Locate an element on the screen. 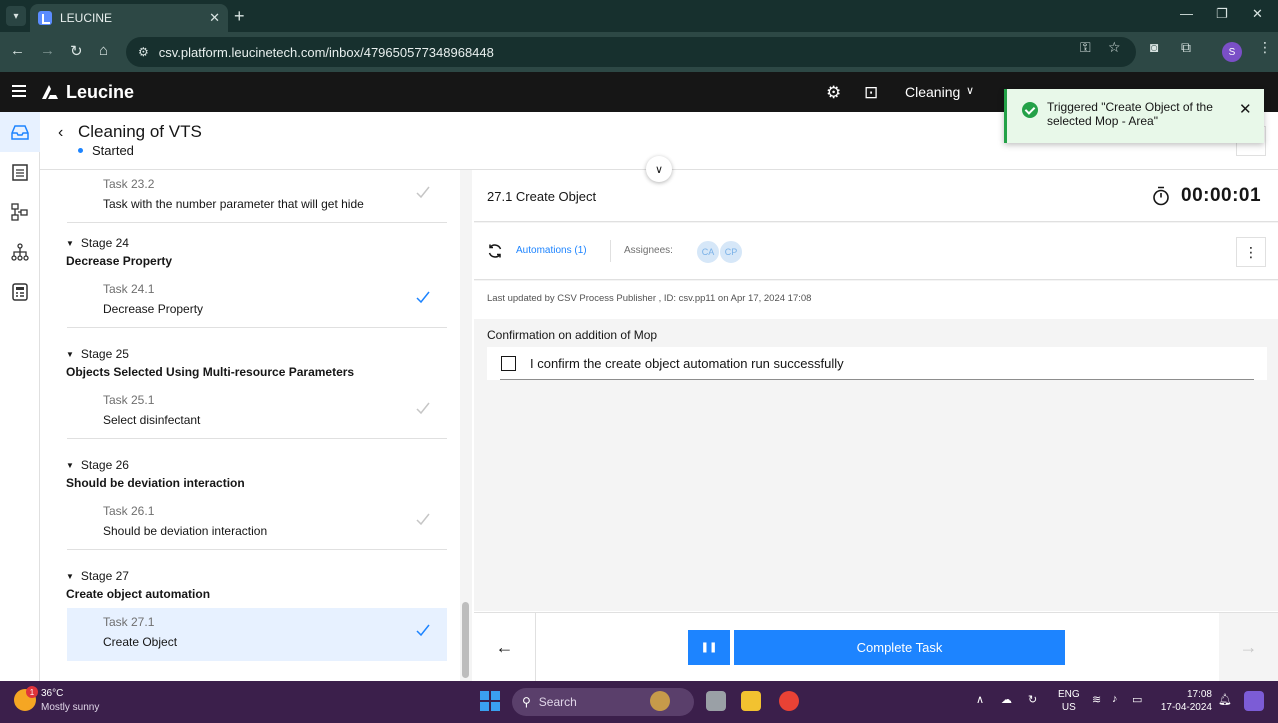 The width and height of the screenshot is (1278, 723). task-number: Task 24.1 is located at coordinates (129, 289).